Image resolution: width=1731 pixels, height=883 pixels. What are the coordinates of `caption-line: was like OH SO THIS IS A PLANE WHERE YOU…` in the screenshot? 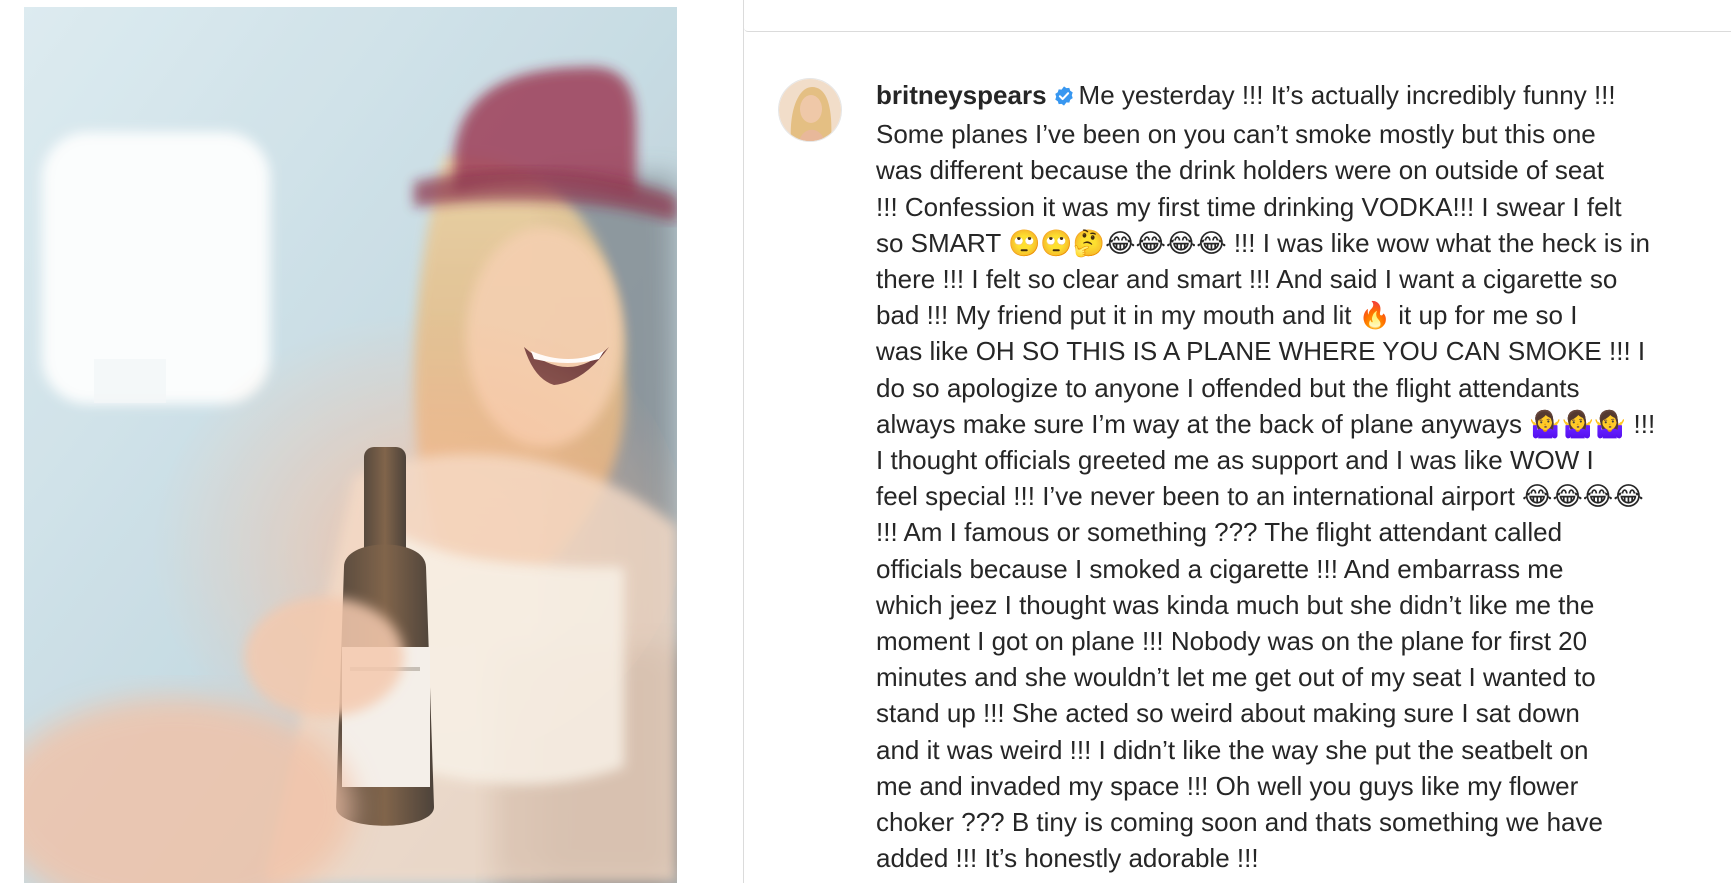 It's located at (1261, 351).